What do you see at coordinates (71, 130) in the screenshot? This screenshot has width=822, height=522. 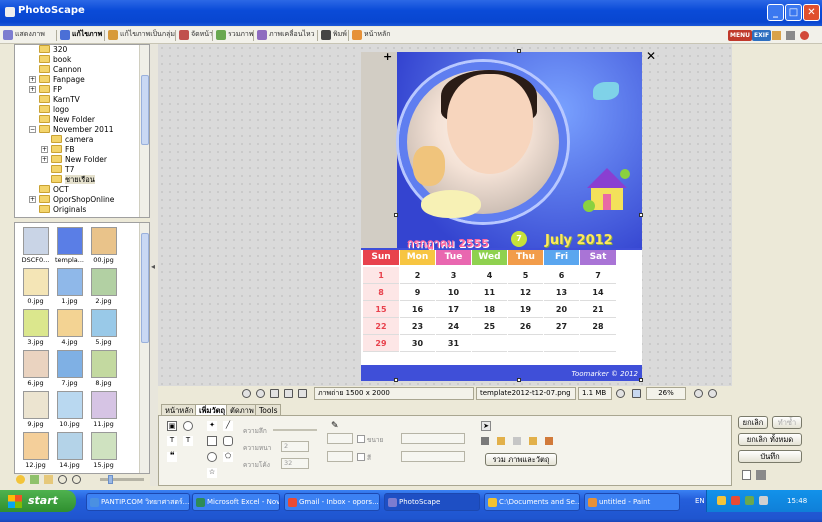 I see `tree-item: − November 2011` at bounding box center [71, 130].